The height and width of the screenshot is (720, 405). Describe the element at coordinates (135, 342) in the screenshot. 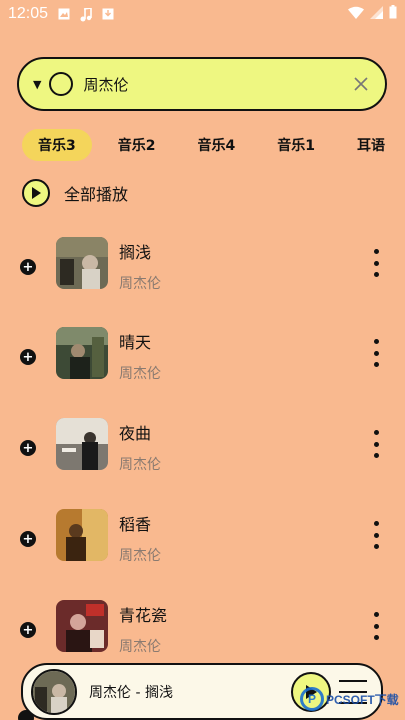

I see `song-title: 晴天` at that location.